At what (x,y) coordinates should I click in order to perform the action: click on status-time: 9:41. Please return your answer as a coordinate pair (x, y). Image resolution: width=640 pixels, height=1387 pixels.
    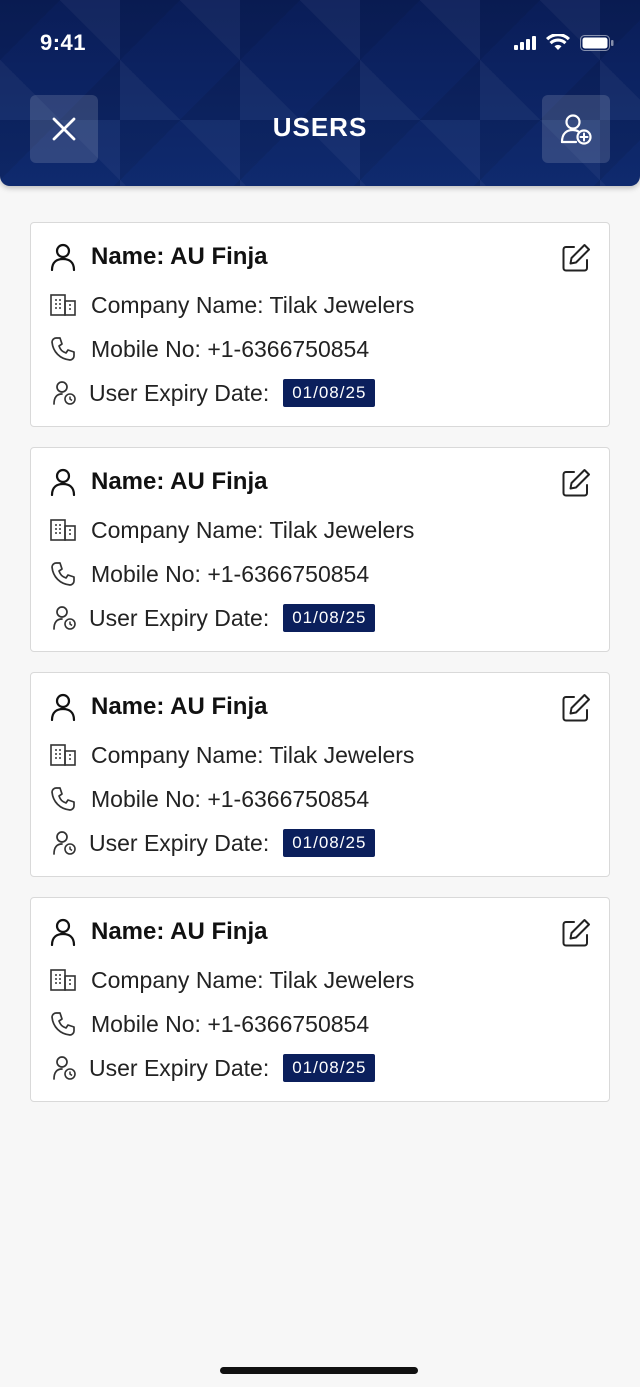
    Looking at the image, I should click on (63, 42).